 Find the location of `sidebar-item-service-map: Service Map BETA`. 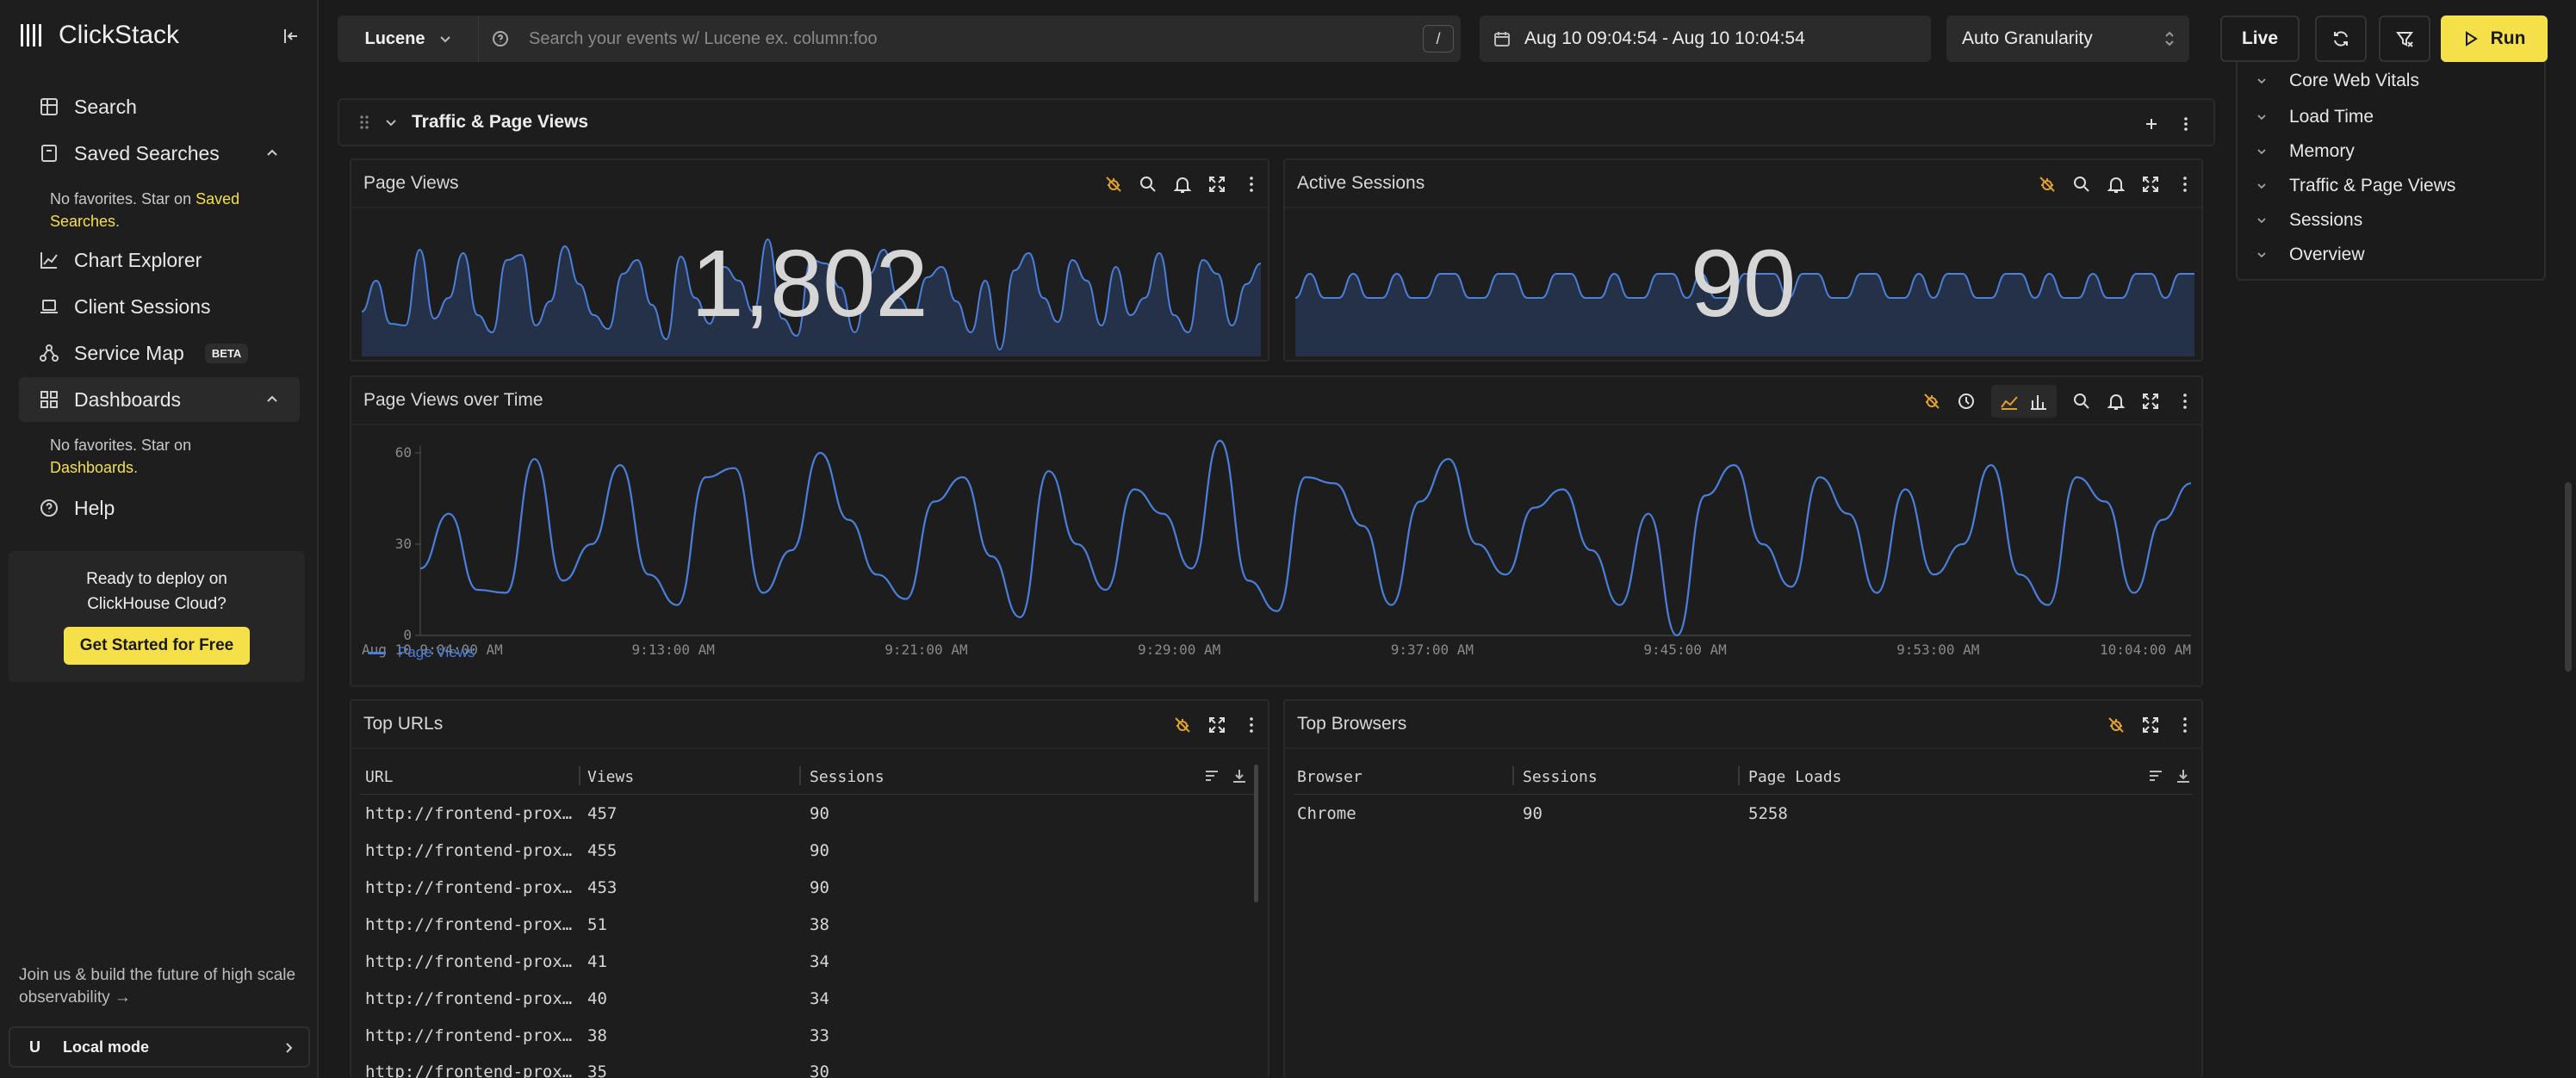

sidebar-item-service-map: Service Map BETA is located at coordinates (159, 353).